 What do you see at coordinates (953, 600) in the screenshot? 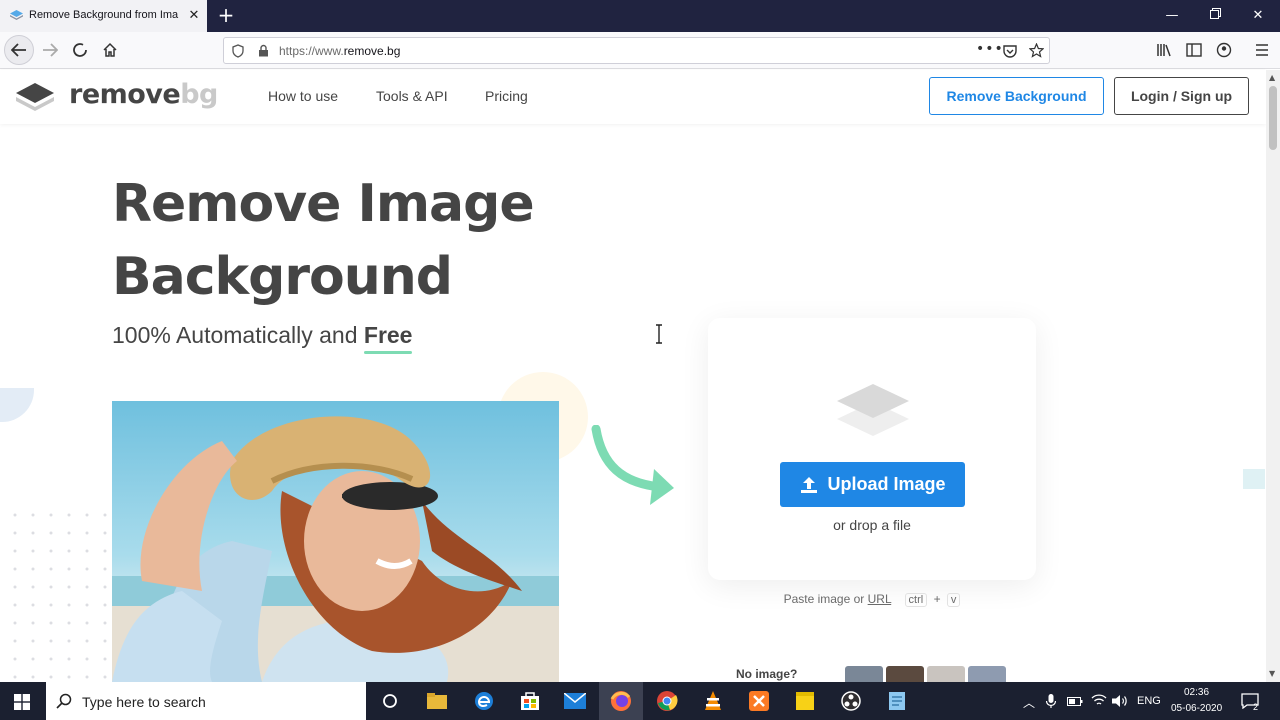
I see `key-v: v` at bounding box center [953, 600].